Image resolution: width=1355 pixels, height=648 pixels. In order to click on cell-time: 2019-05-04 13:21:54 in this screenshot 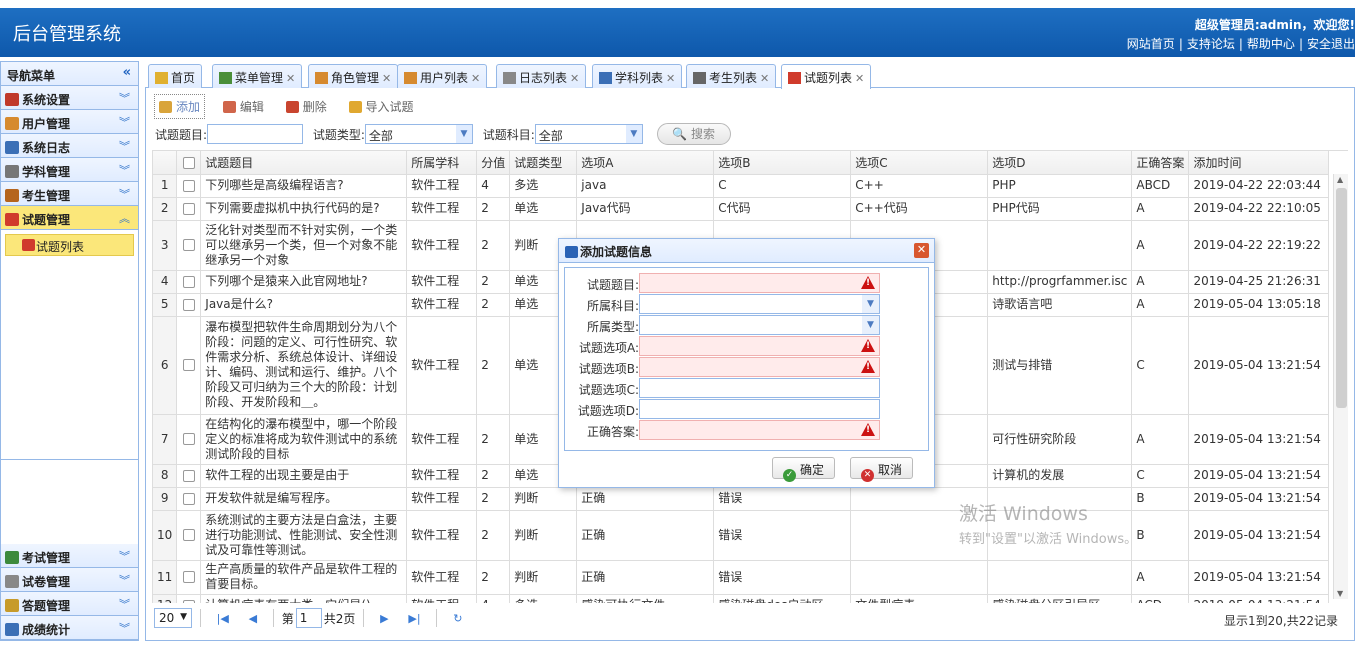, I will do `click(1259, 598)`.